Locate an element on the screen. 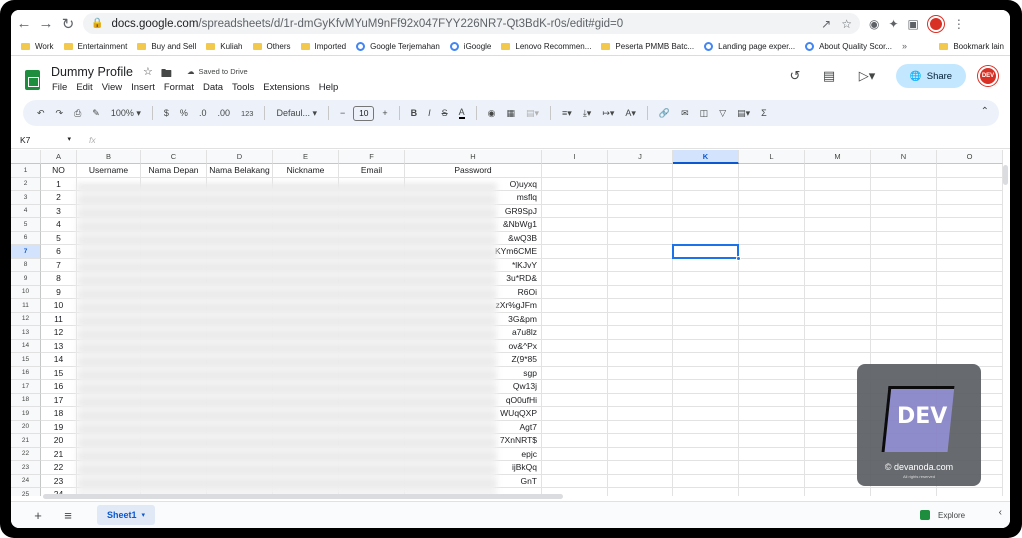  column-title: Nickname is located at coordinates (306, 171).